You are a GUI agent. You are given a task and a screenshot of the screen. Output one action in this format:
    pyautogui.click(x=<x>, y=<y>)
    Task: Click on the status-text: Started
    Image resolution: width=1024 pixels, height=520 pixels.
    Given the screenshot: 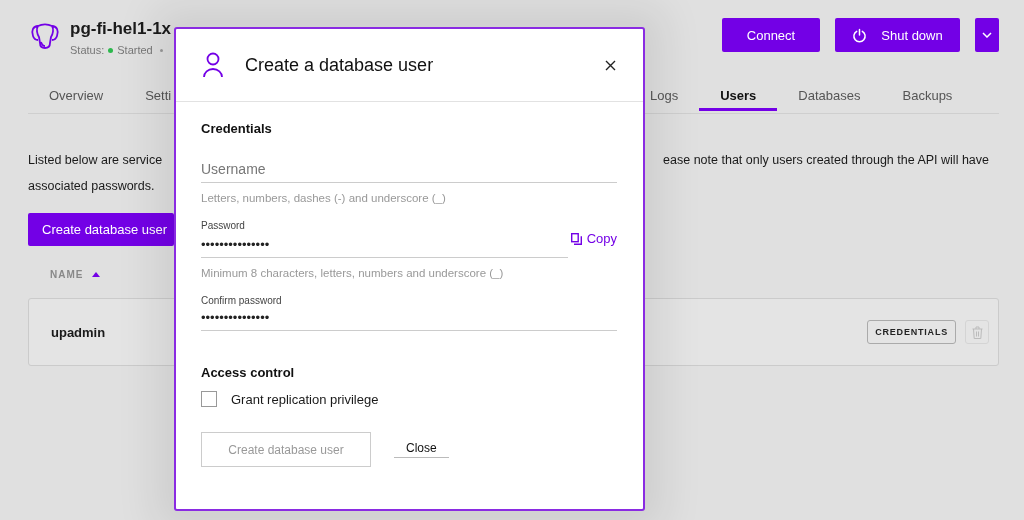 What is the action you would take?
    pyautogui.click(x=135, y=50)
    